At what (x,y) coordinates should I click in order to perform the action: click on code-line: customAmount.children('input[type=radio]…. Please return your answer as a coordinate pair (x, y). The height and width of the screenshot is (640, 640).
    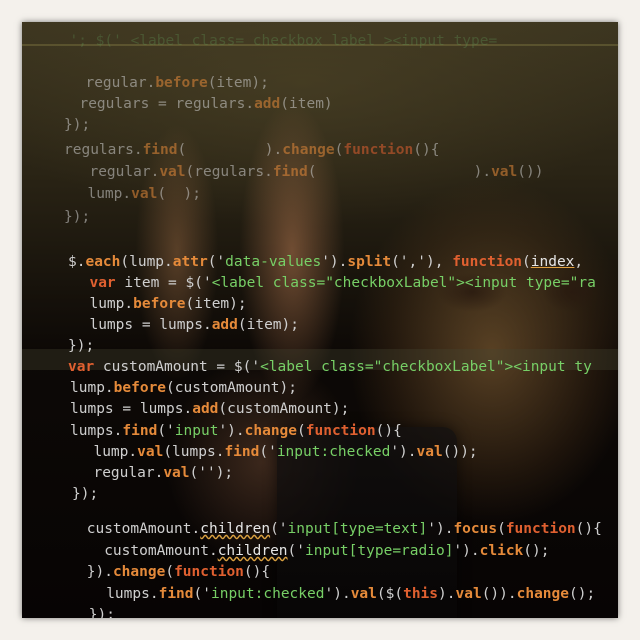
    Looking at the image, I should click on (313, 551).